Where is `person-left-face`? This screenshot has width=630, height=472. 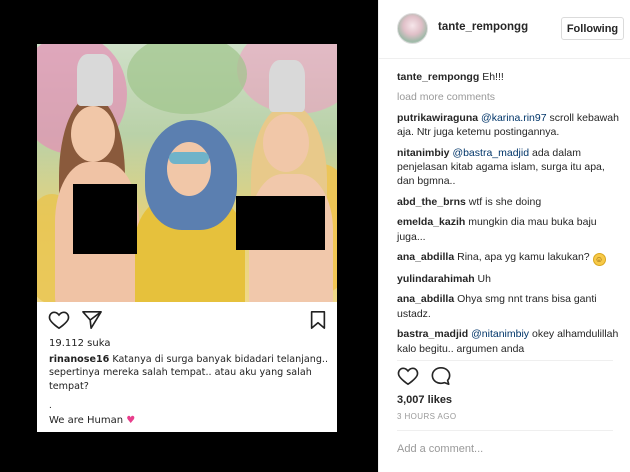 person-left-face is located at coordinates (93, 134).